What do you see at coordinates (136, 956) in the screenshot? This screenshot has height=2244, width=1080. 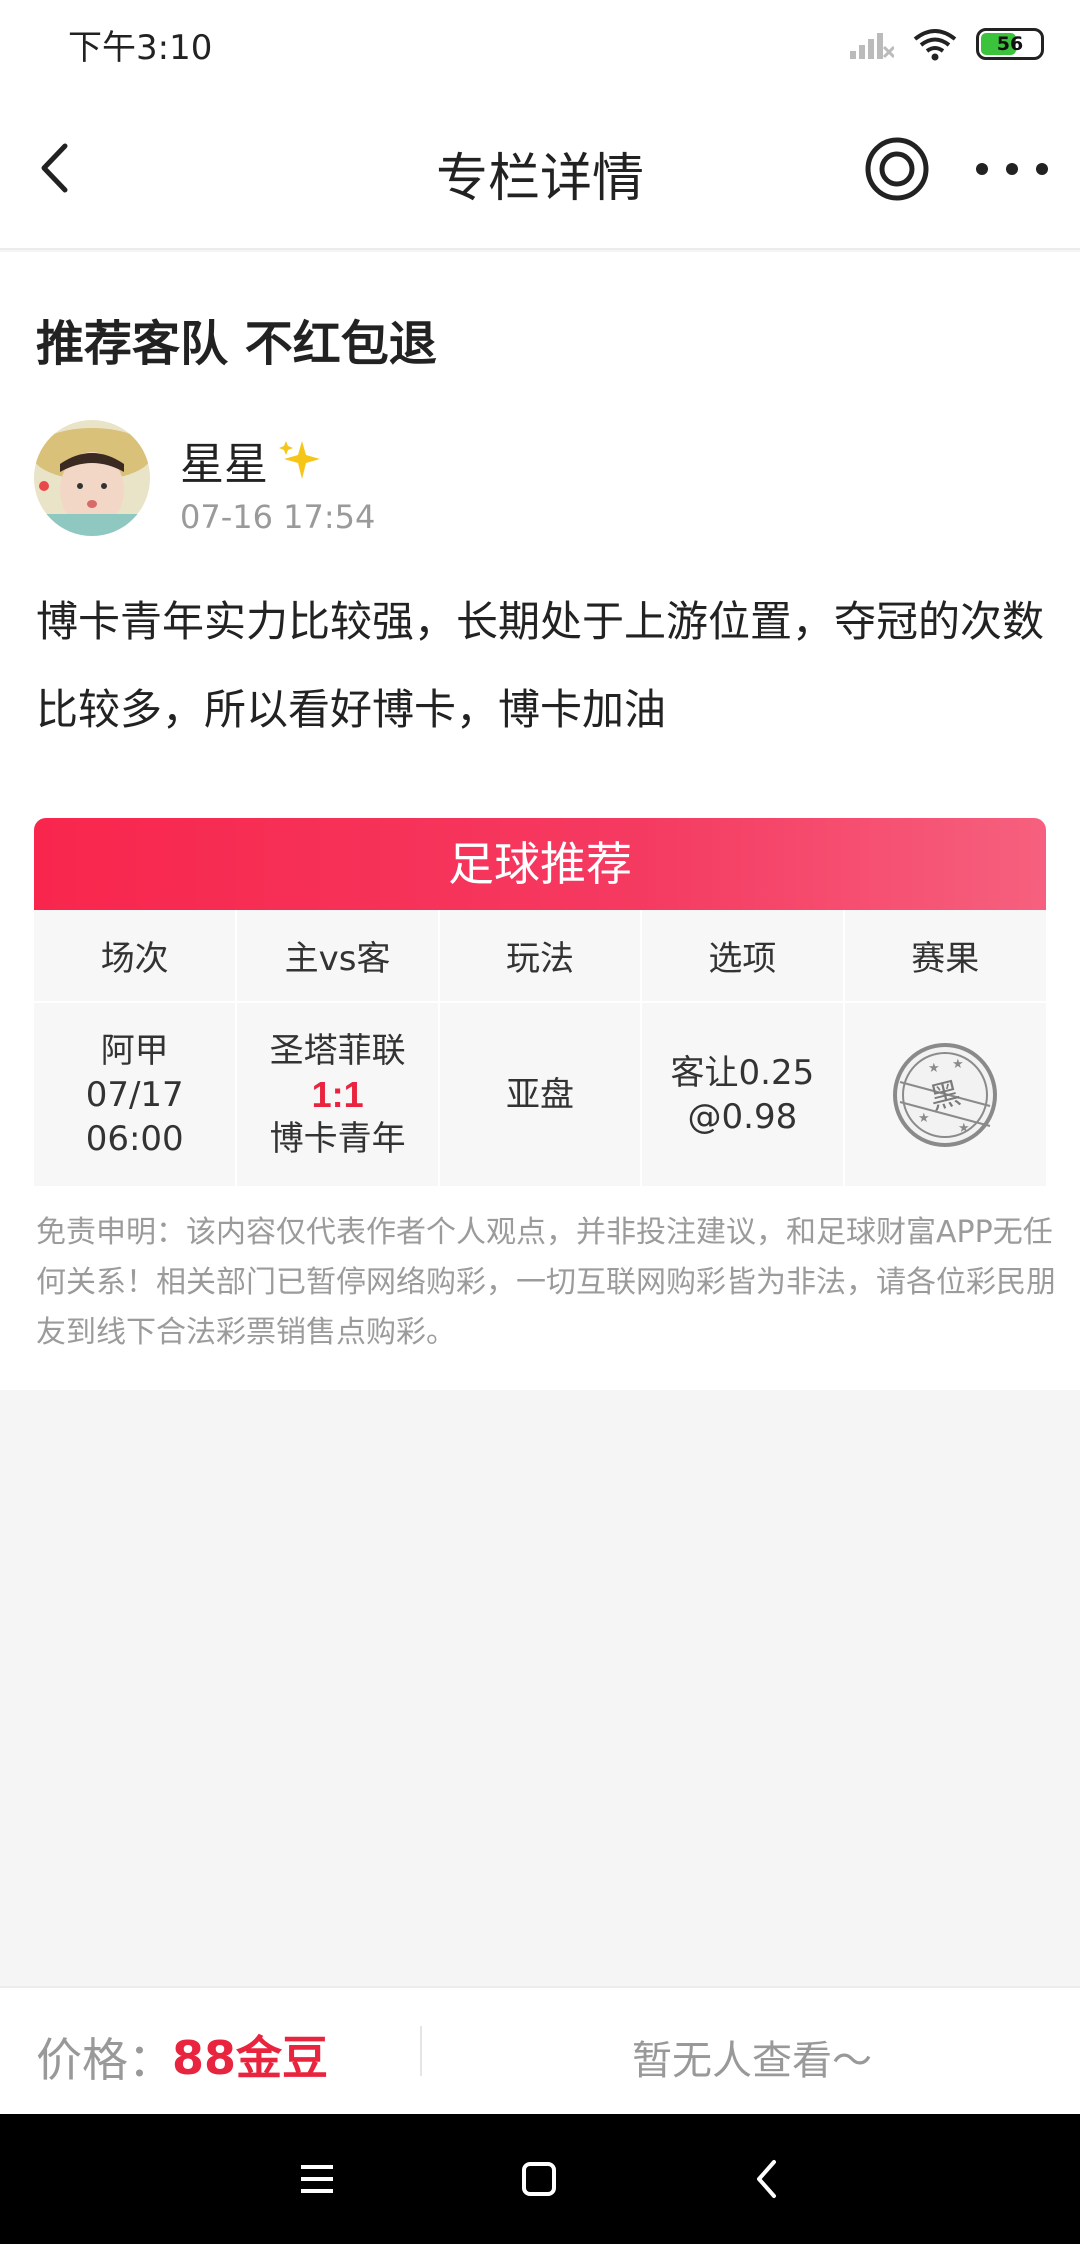 I see `column-header: 场次` at bounding box center [136, 956].